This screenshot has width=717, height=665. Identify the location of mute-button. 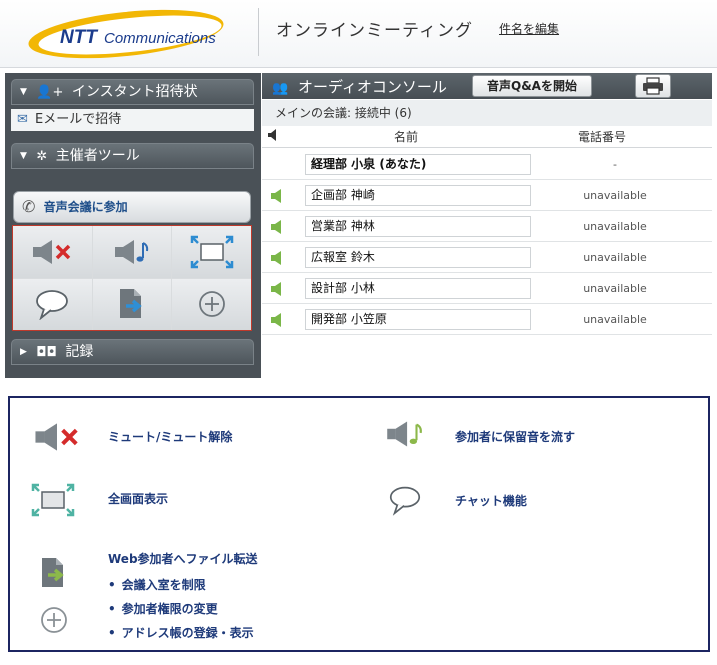
(52, 252).